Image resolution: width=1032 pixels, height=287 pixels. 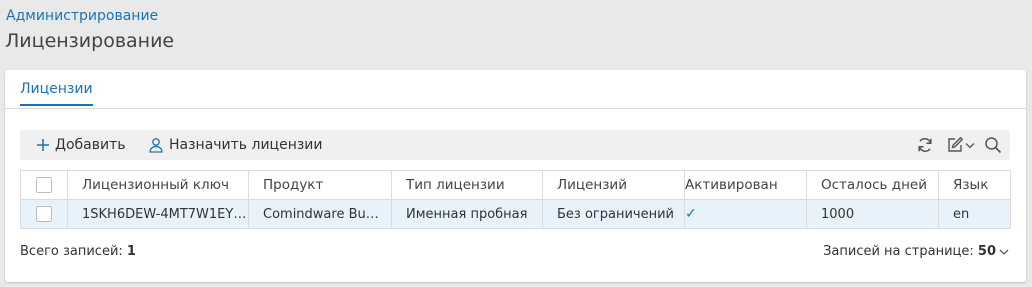 I want to click on select-all-checkbox-cell, so click(x=44, y=185).